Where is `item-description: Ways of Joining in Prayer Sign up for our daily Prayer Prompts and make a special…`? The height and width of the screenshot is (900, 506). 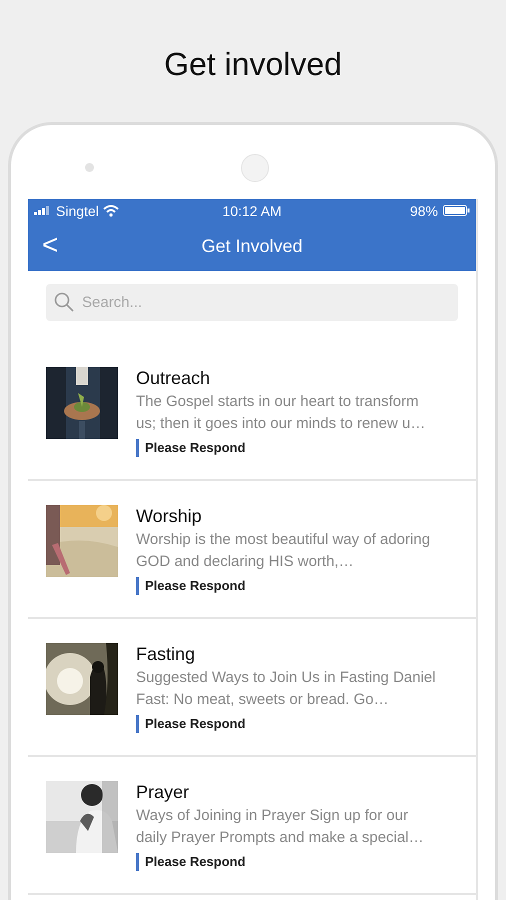
item-description: Ways of Joining in Prayer Sign up for our daily Prayer Prompts and make a special… is located at coordinates (280, 827).